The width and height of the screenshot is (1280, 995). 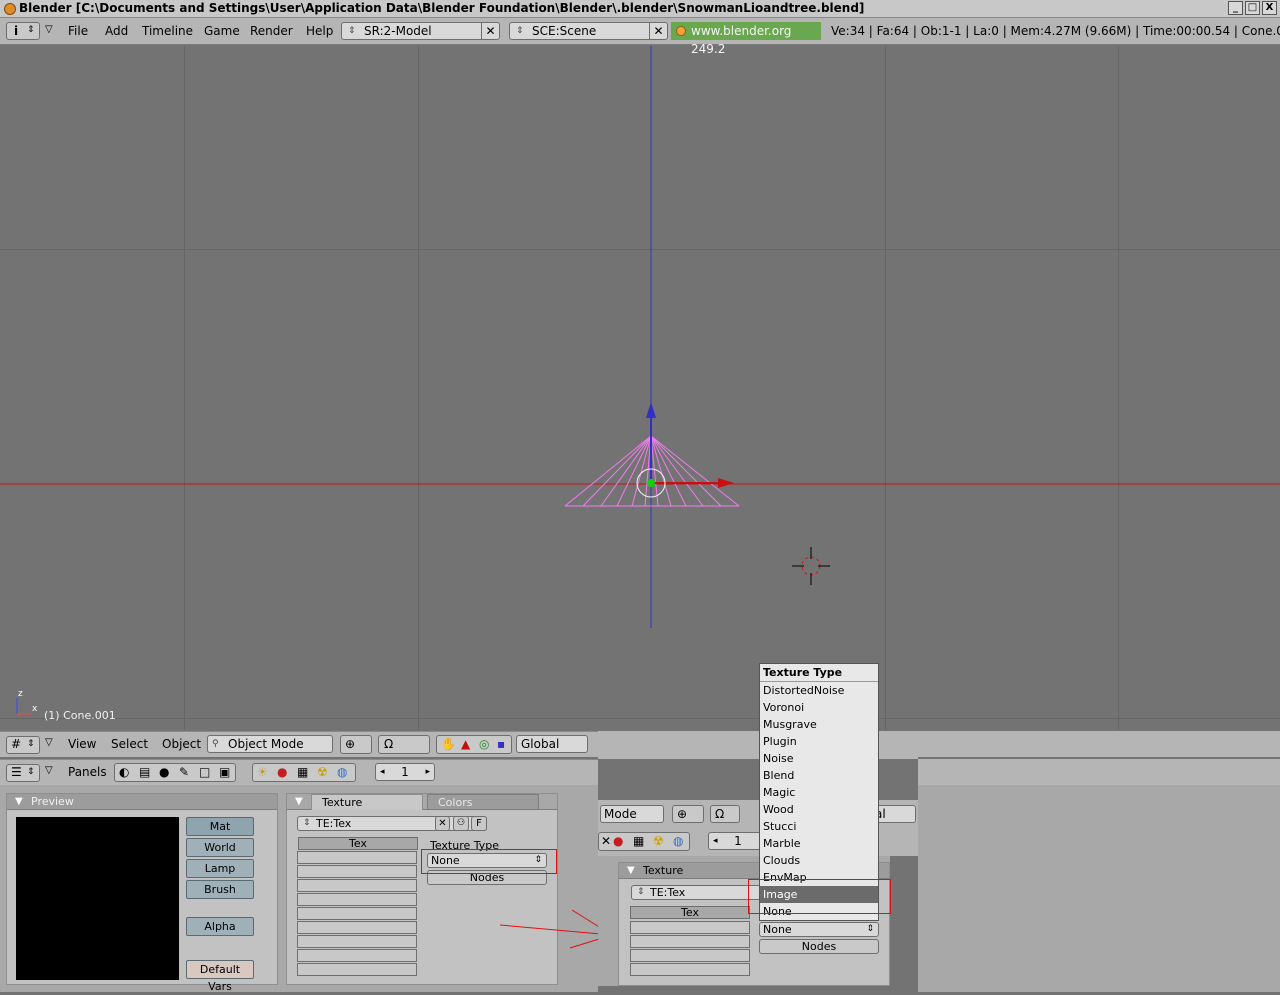 I want to click on inset-tab-texture: Texture, so click(x=663, y=870).